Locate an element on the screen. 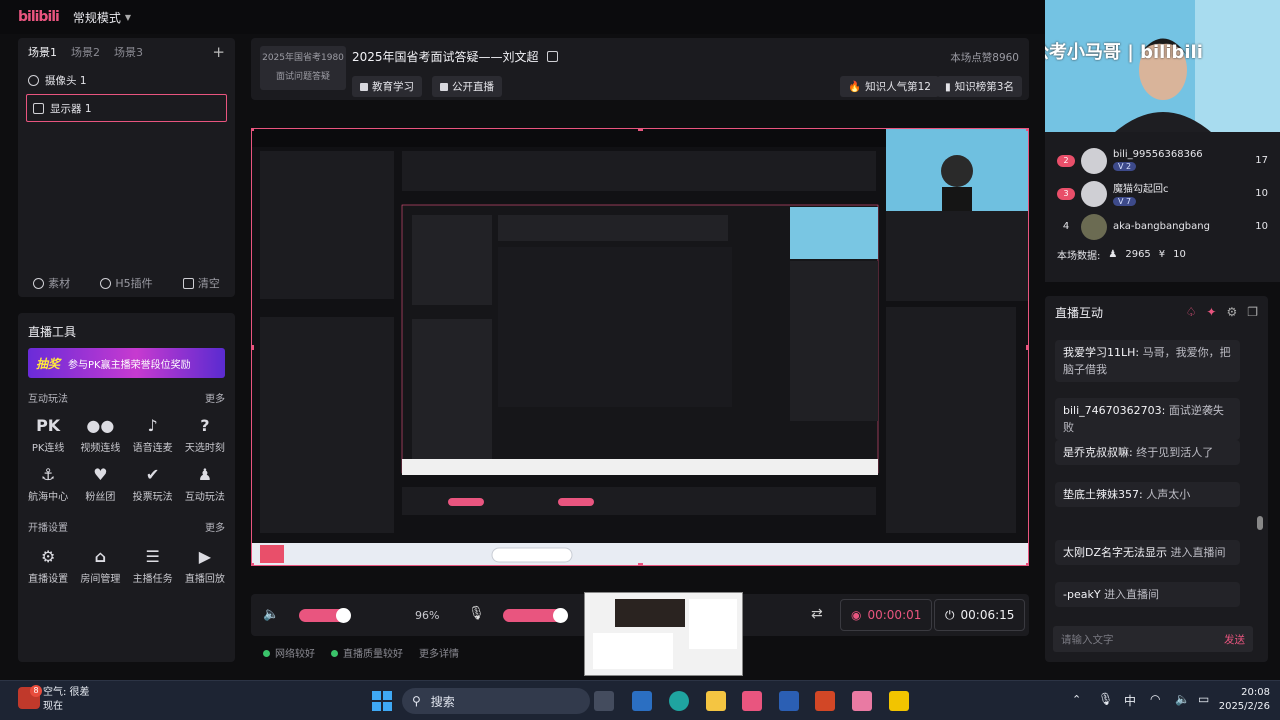 The height and width of the screenshot is (720, 1280). ime-indicator: 中 is located at coordinates (1130, 700).